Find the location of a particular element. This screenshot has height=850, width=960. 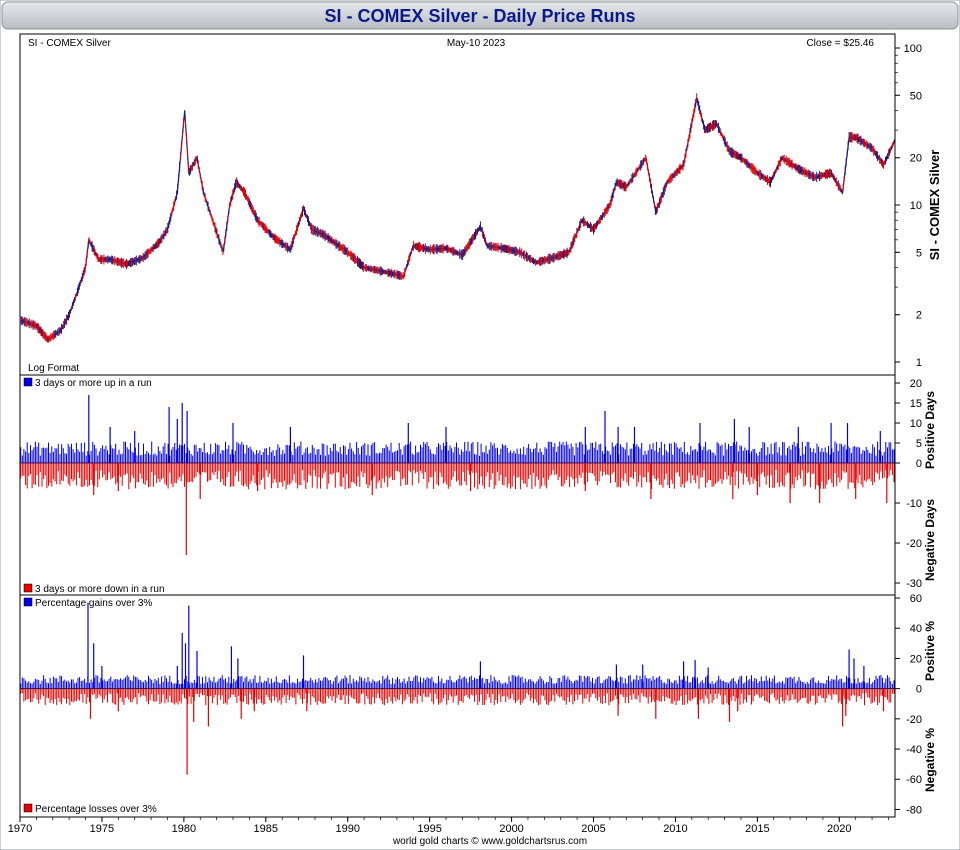

x-tick-label: 2000 is located at coordinates (511, 829).